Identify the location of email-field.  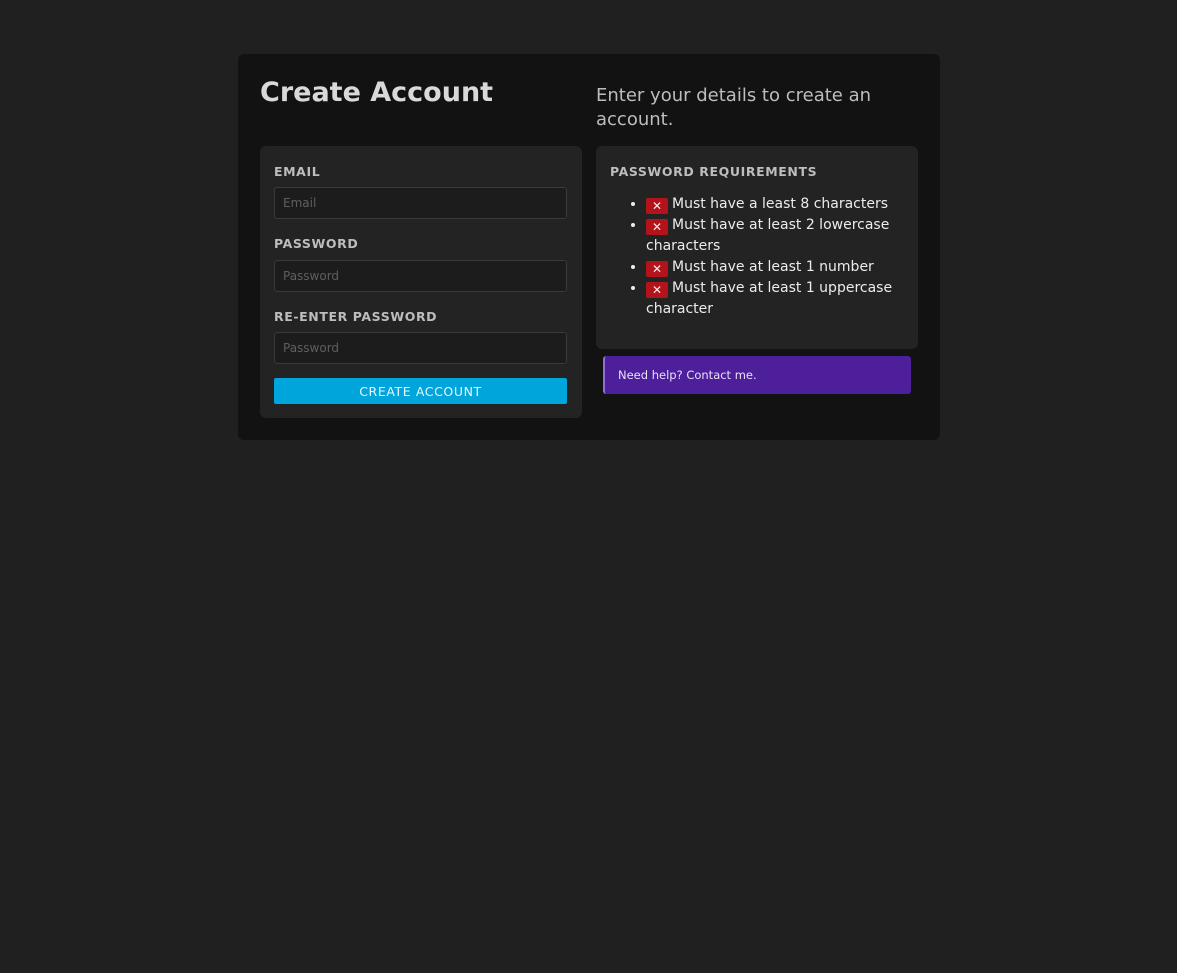
(420, 203).